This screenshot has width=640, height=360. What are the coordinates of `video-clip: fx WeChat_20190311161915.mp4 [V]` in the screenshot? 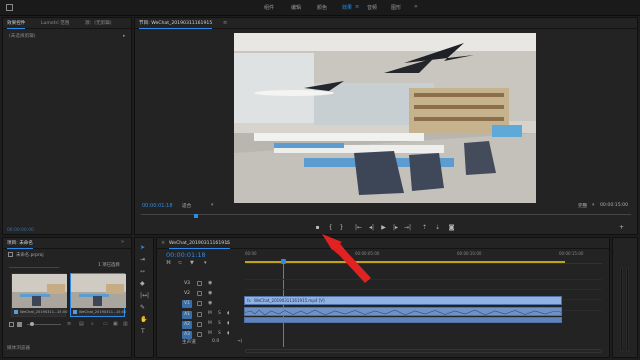 It's located at (403, 300).